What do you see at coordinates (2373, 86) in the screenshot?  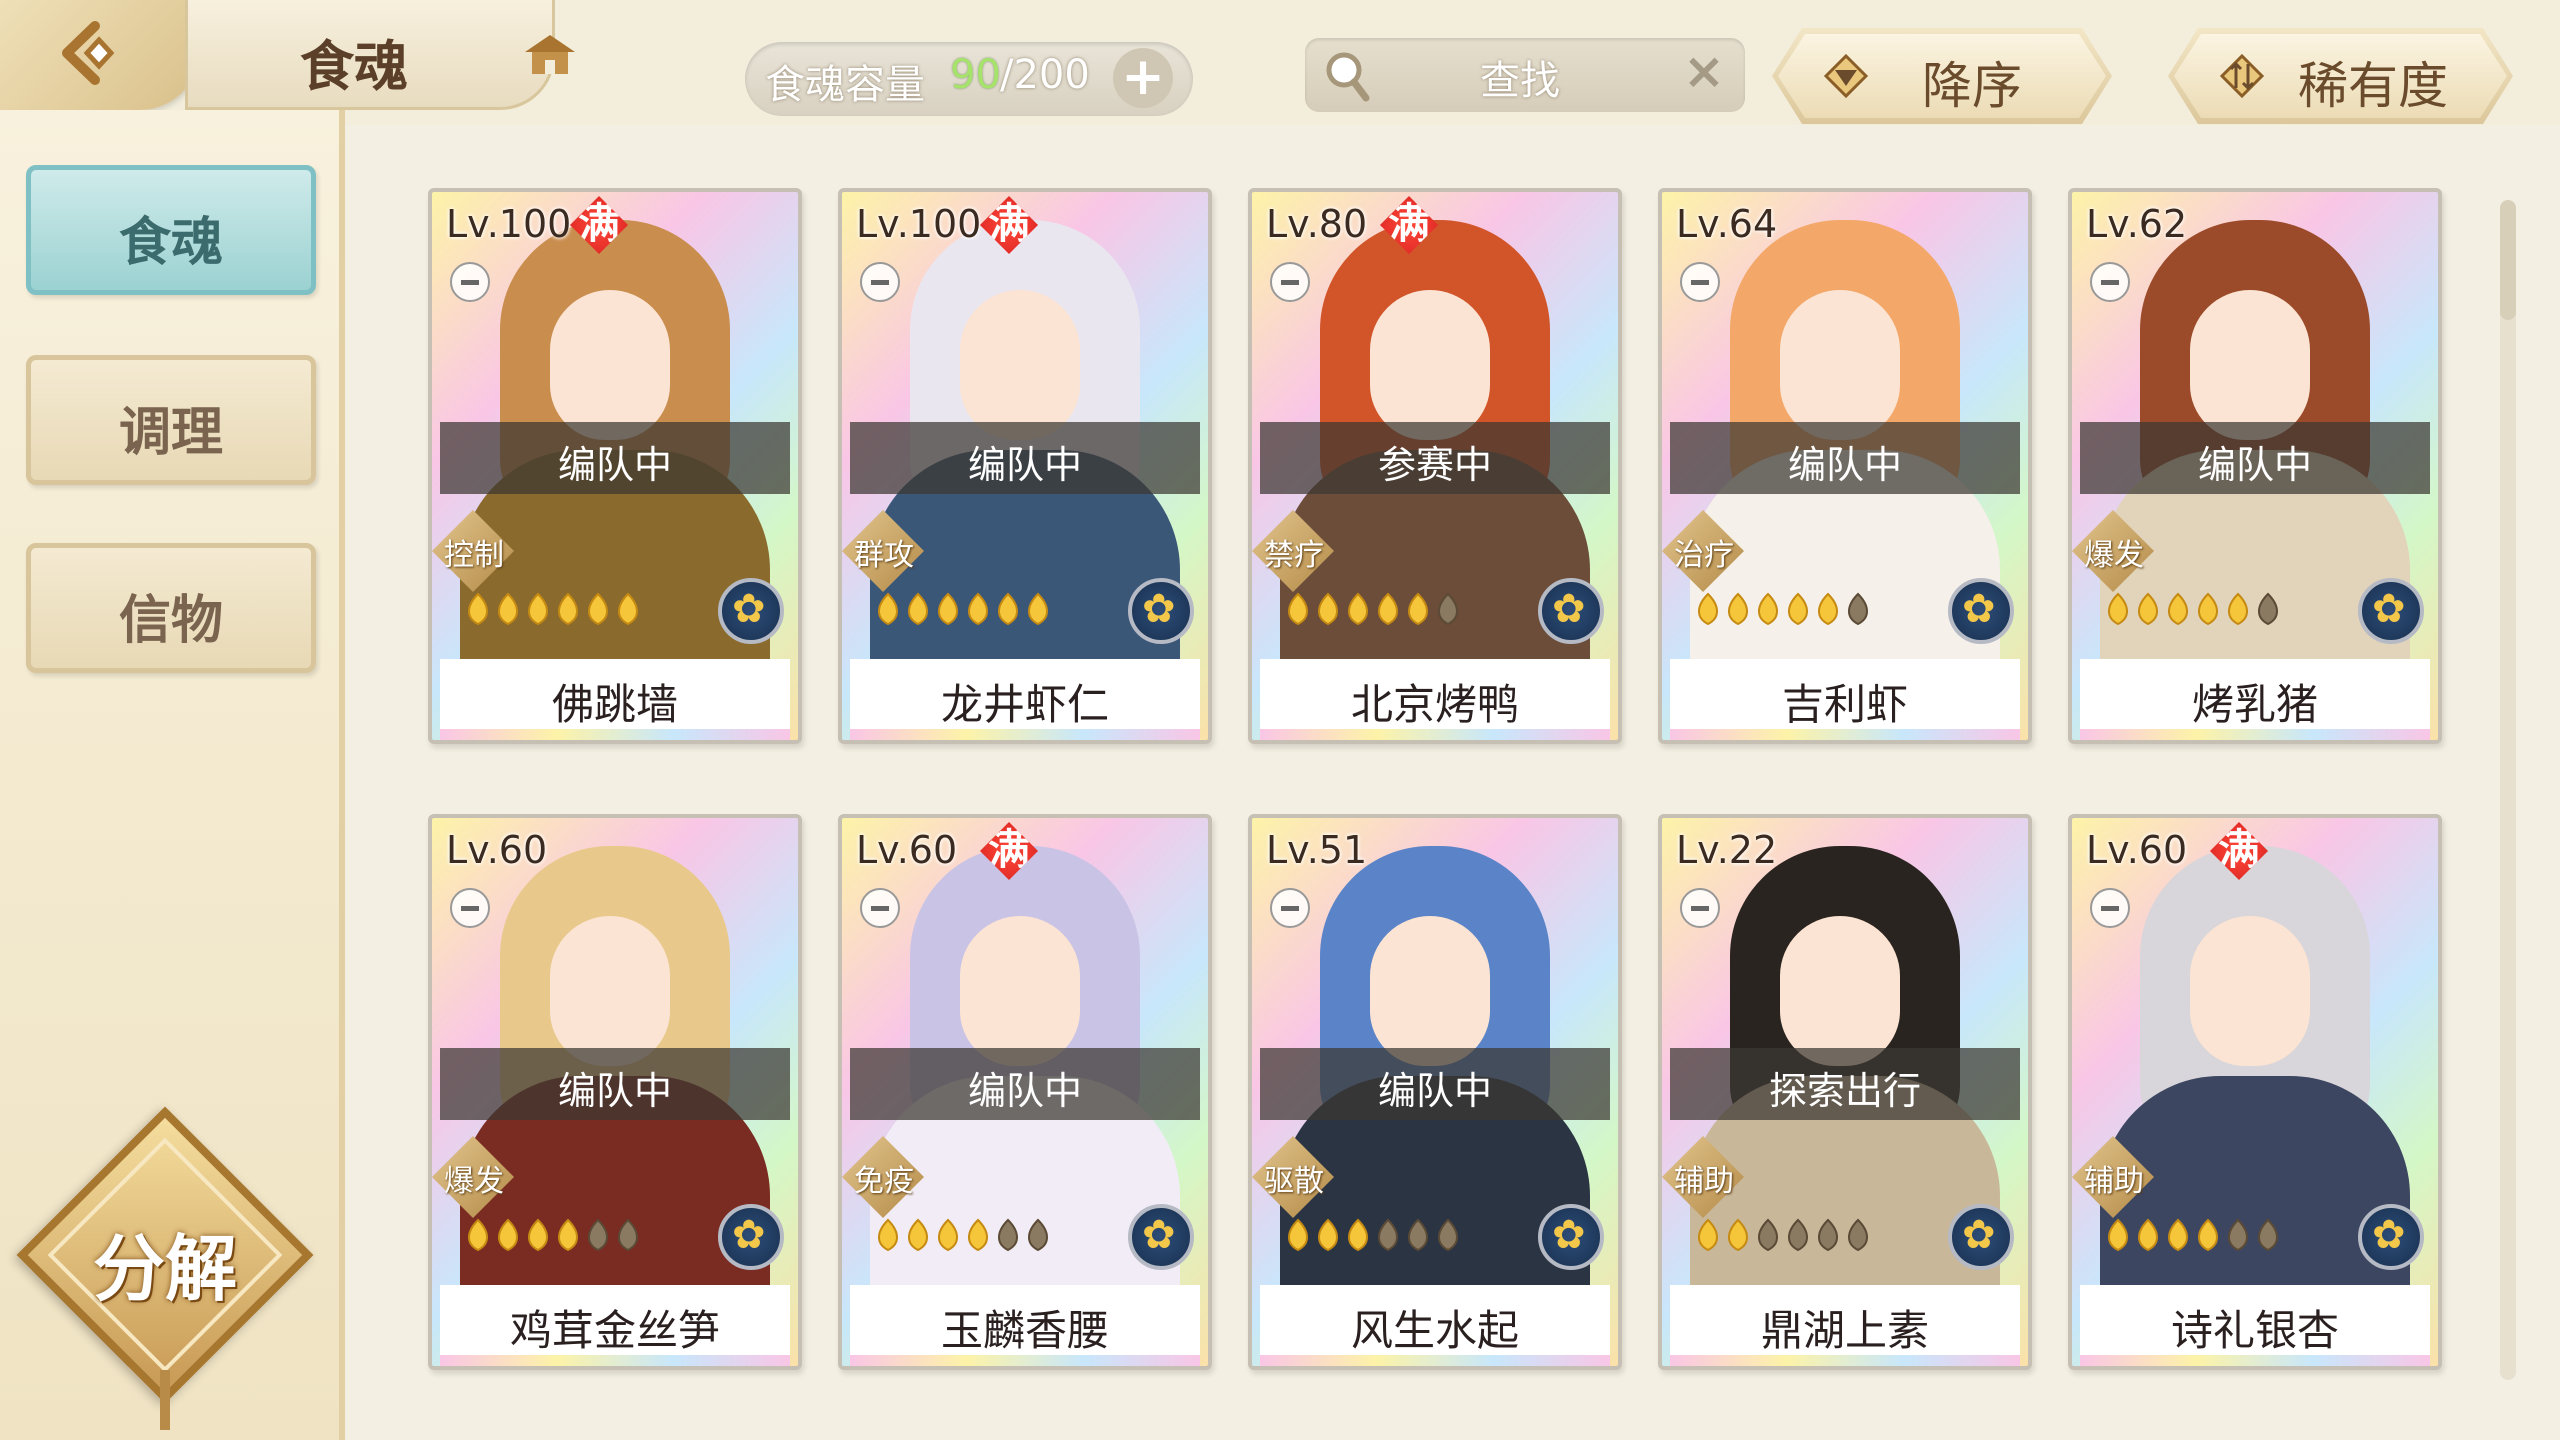 I see `sort-field-label: 稀有度` at bounding box center [2373, 86].